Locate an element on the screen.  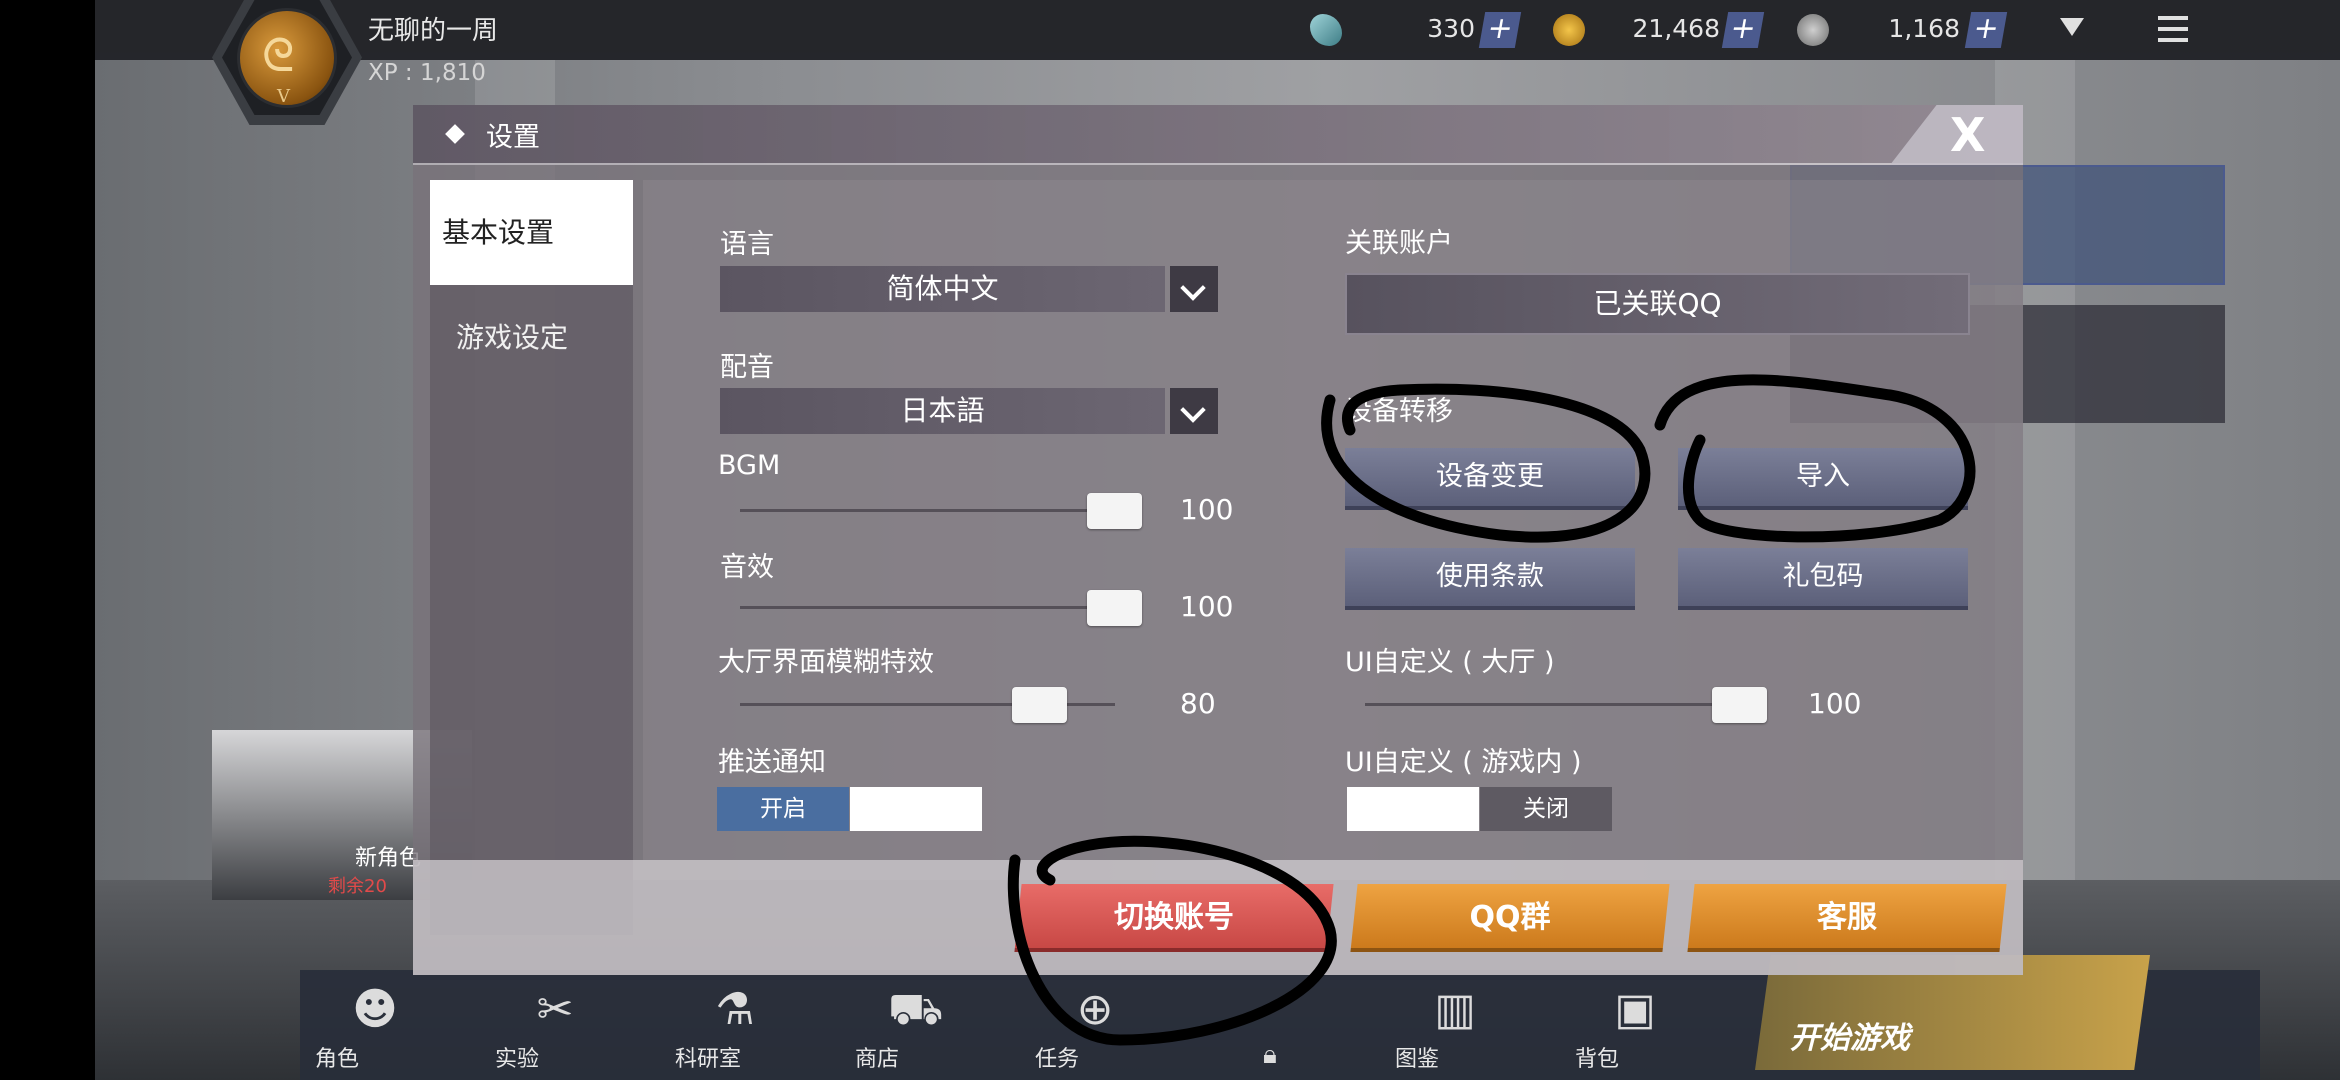
lock-icon: 🔒︎ is located at coordinates (1270, 1055).